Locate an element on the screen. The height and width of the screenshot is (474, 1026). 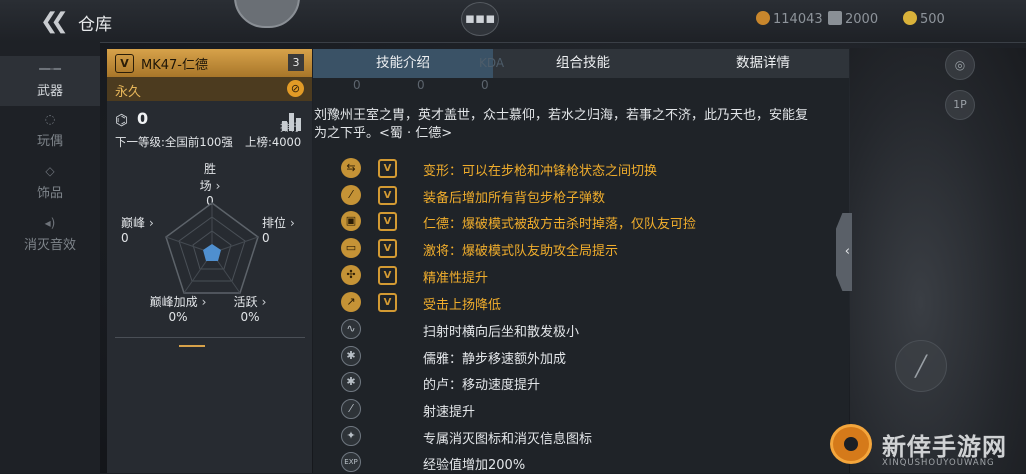
skill-text: 变形：可以在步枪和冲锋枪状态之间切换 is located at coordinates (540, 171).